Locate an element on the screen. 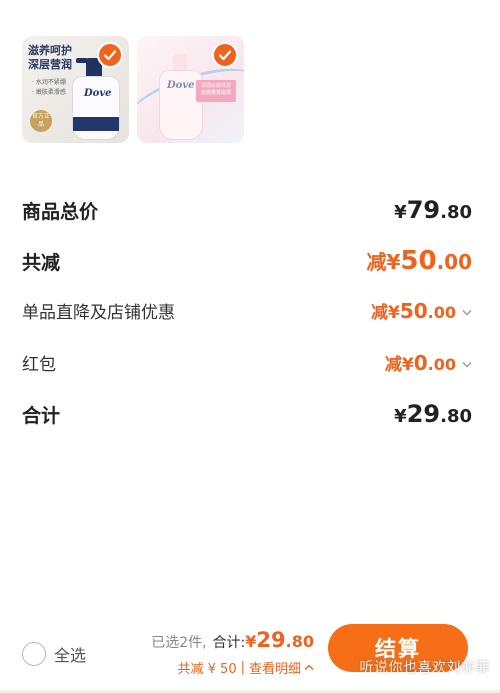  product-1-features: · 水润不紧绷 · 嫩肤柔滑感 is located at coordinates (49, 88).